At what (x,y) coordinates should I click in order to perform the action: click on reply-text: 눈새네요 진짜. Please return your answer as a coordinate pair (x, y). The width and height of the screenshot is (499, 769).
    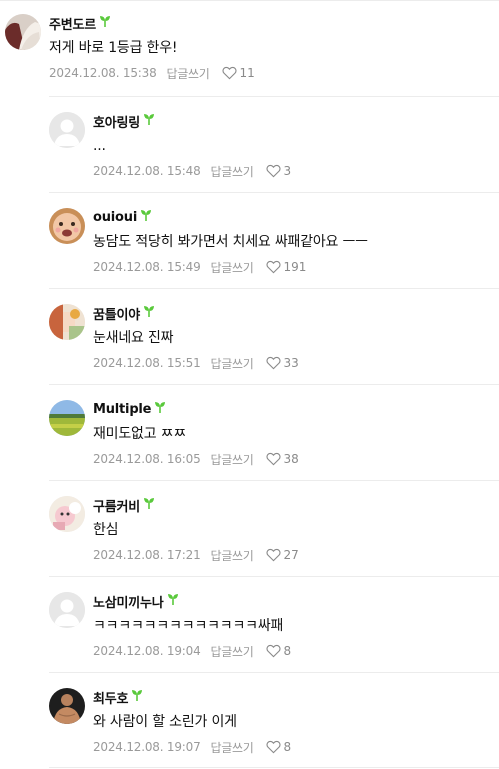
    Looking at the image, I should click on (133, 338).